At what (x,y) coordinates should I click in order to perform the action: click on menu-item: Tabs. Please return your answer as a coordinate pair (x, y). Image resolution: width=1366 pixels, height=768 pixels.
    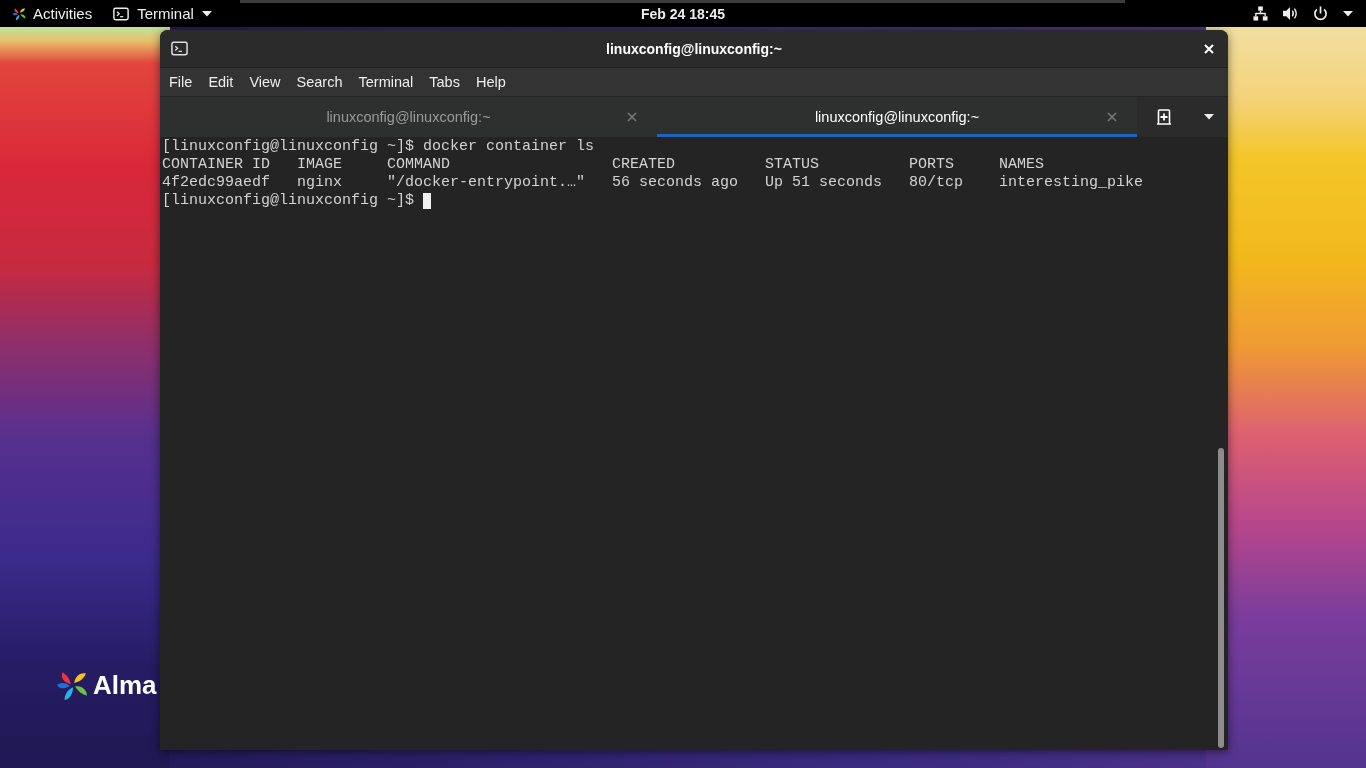
    Looking at the image, I should click on (444, 82).